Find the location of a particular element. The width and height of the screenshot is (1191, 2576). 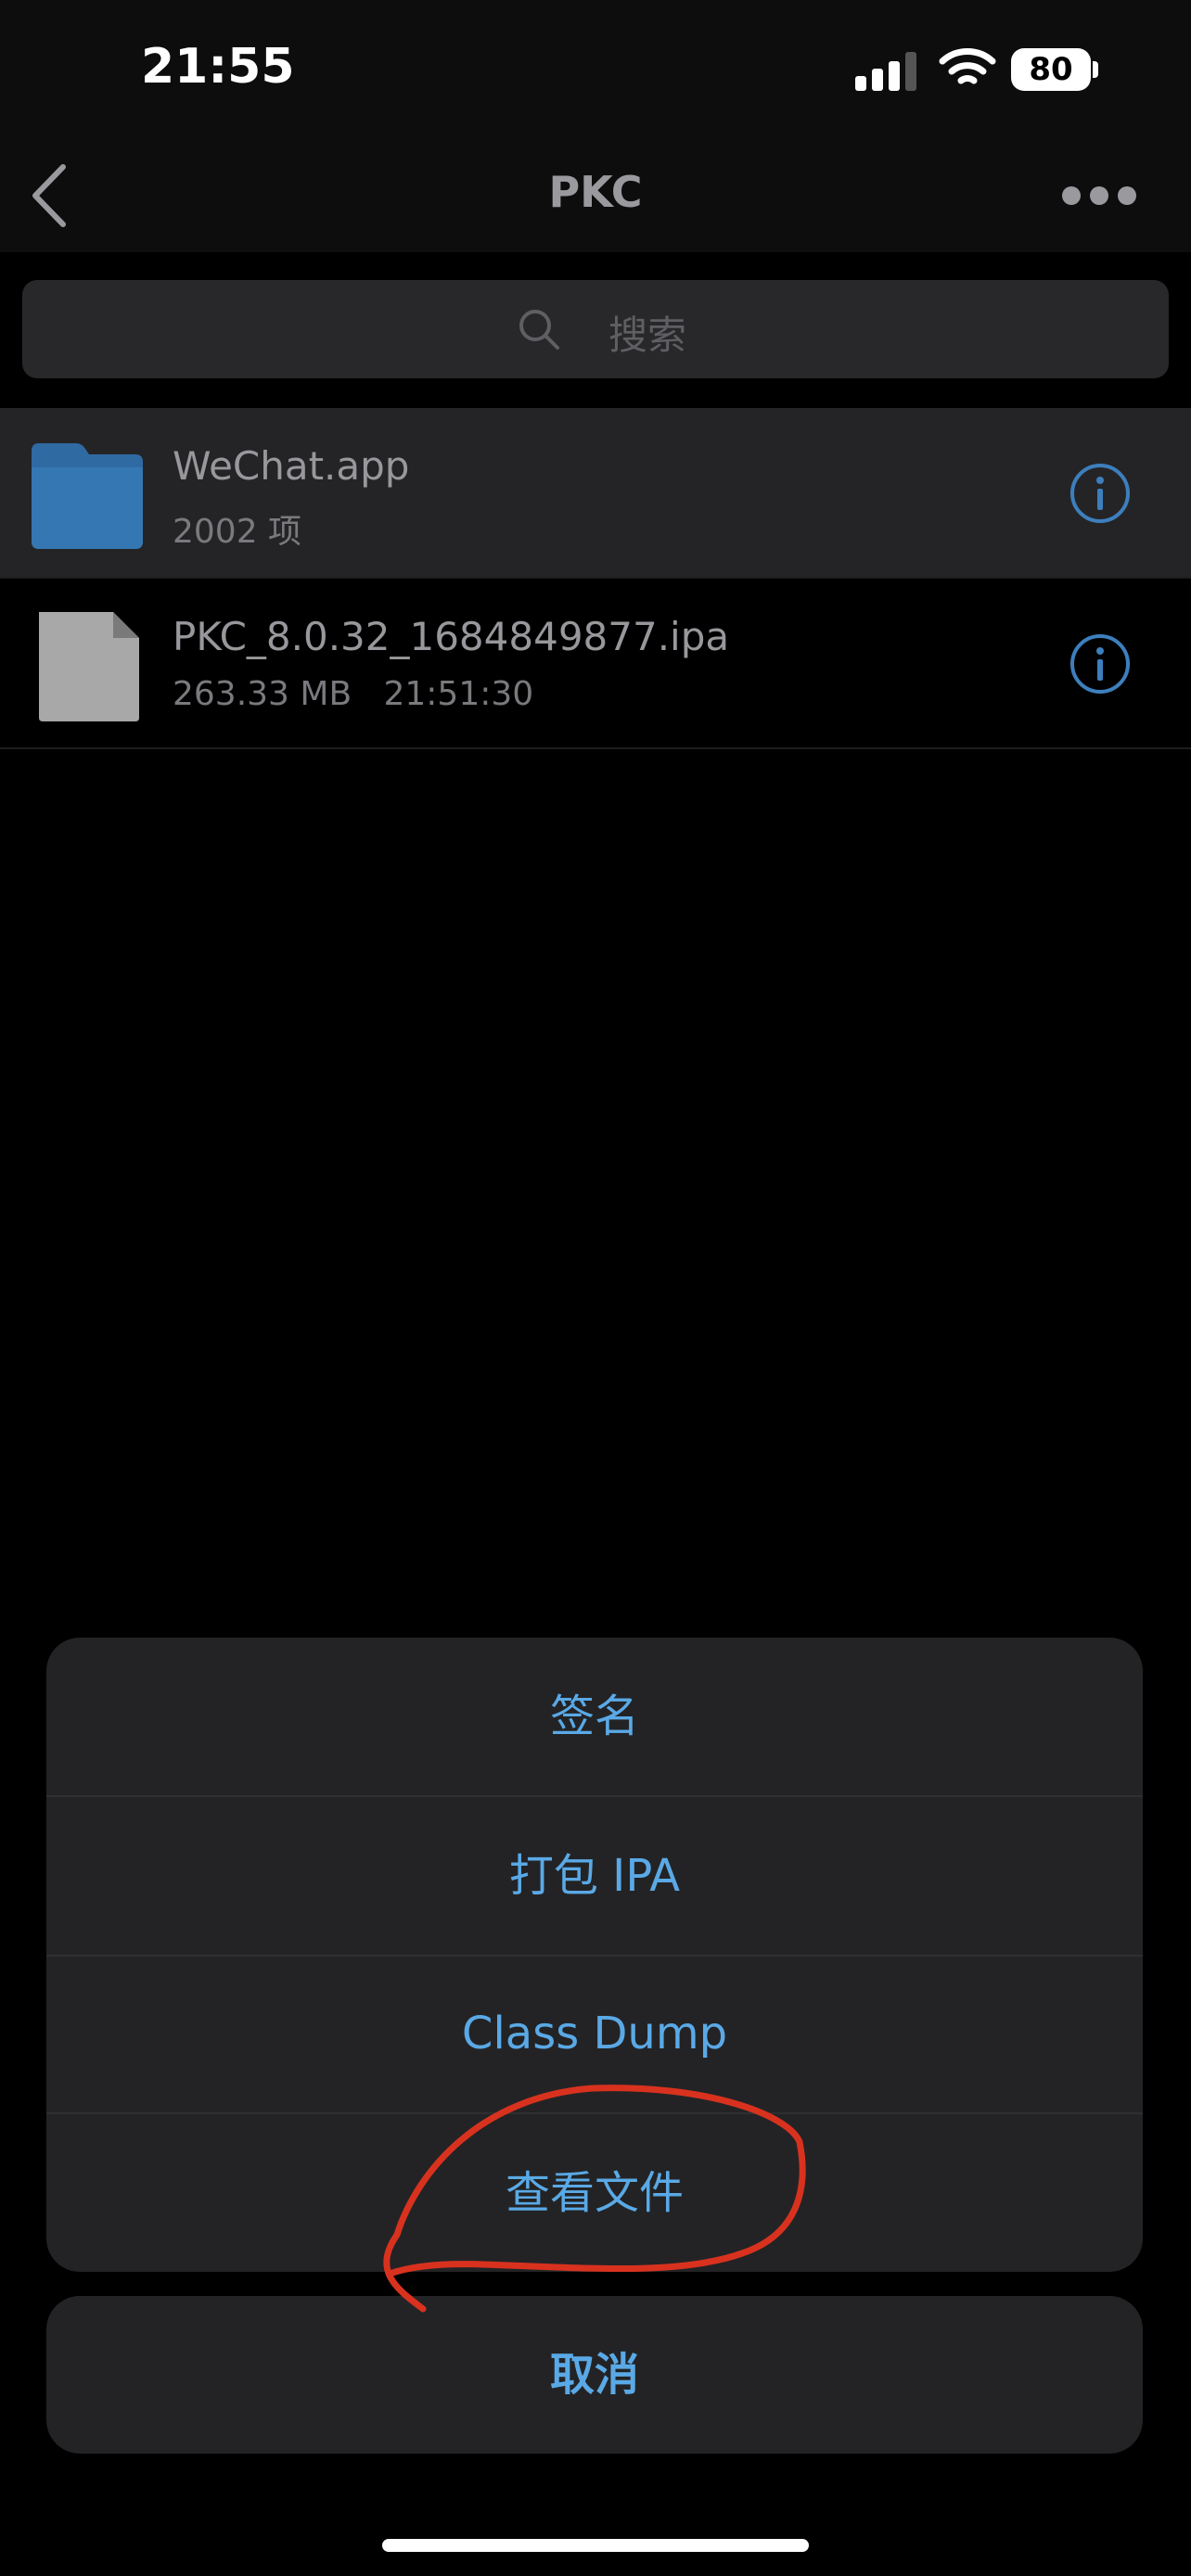

folder-icon is located at coordinates (87, 496).